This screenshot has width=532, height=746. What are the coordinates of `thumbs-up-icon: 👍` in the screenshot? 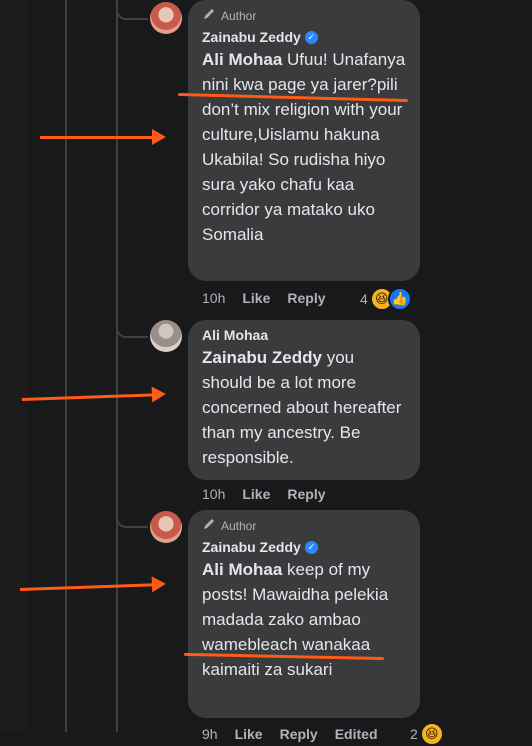 It's located at (399, 299).